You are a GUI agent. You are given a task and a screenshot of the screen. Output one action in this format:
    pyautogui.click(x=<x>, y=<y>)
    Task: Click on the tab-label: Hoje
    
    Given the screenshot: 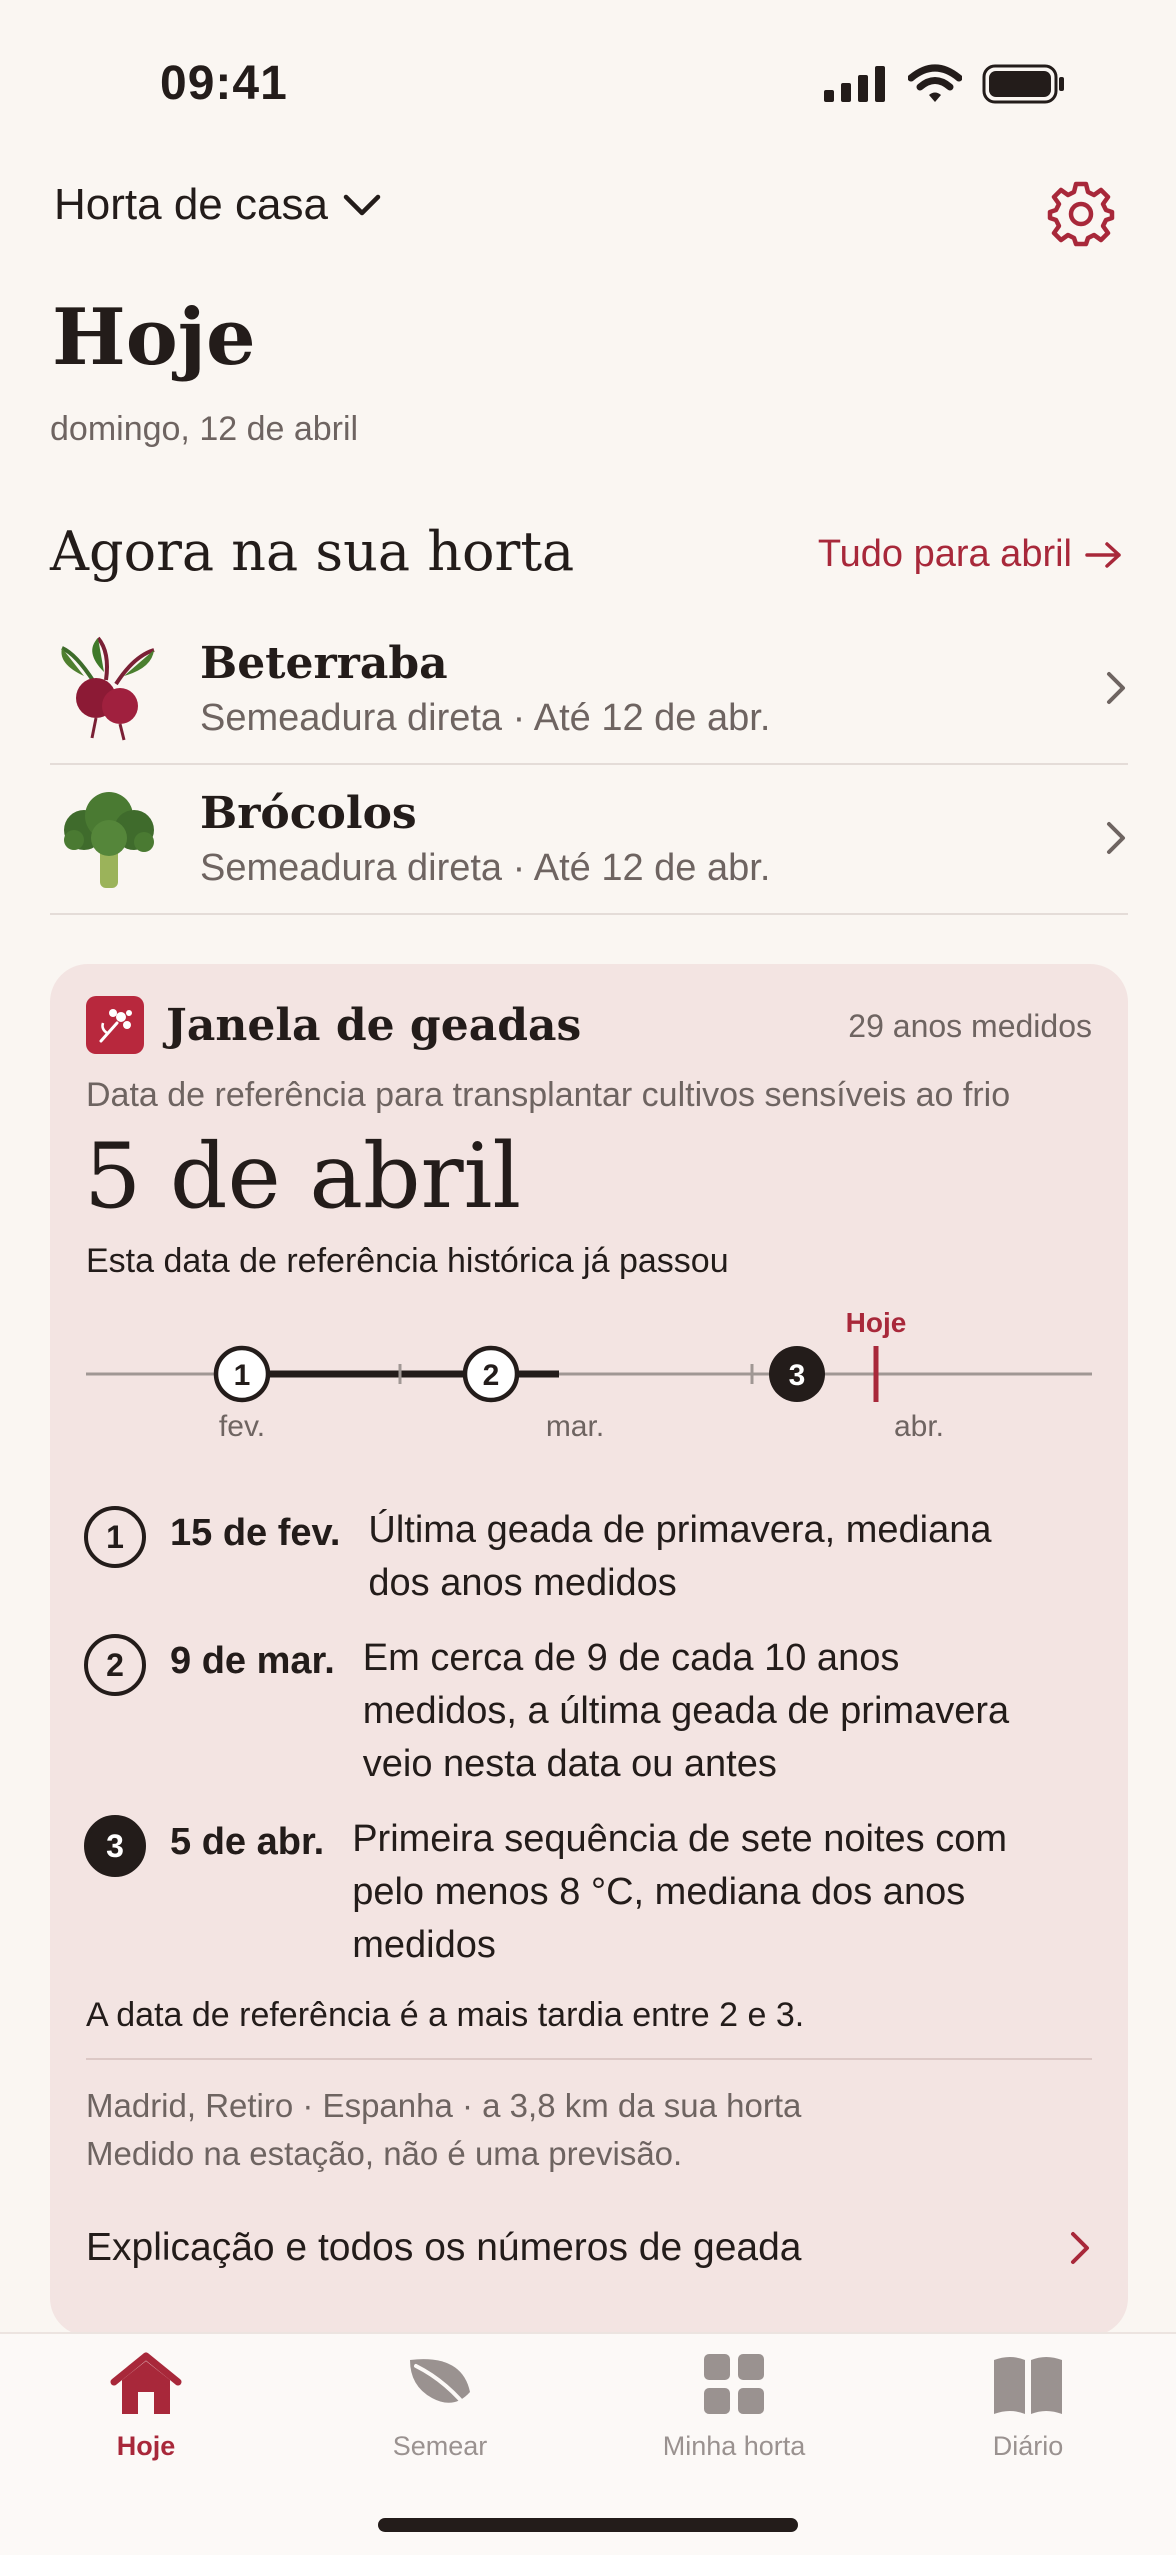 What is the action you would take?
    pyautogui.click(x=146, y=2446)
    